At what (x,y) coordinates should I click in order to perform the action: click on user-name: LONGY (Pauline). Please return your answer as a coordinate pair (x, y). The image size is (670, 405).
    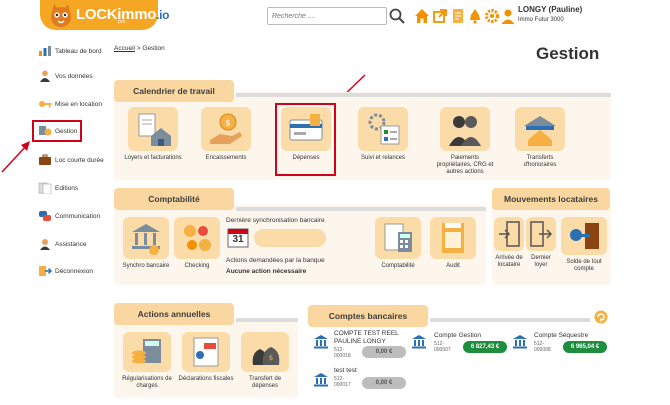
    Looking at the image, I should click on (550, 9).